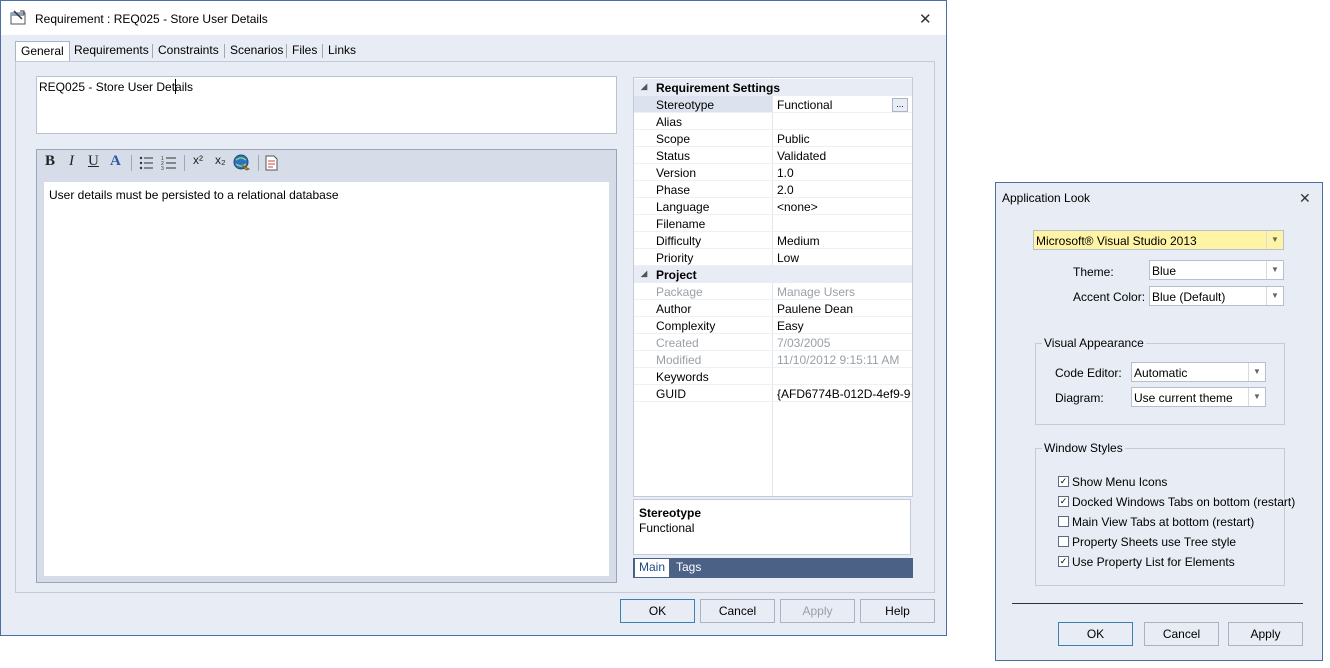 The image size is (1330, 668). Describe the element at coordinates (673, 156) in the screenshot. I see `property-name: Status` at that location.